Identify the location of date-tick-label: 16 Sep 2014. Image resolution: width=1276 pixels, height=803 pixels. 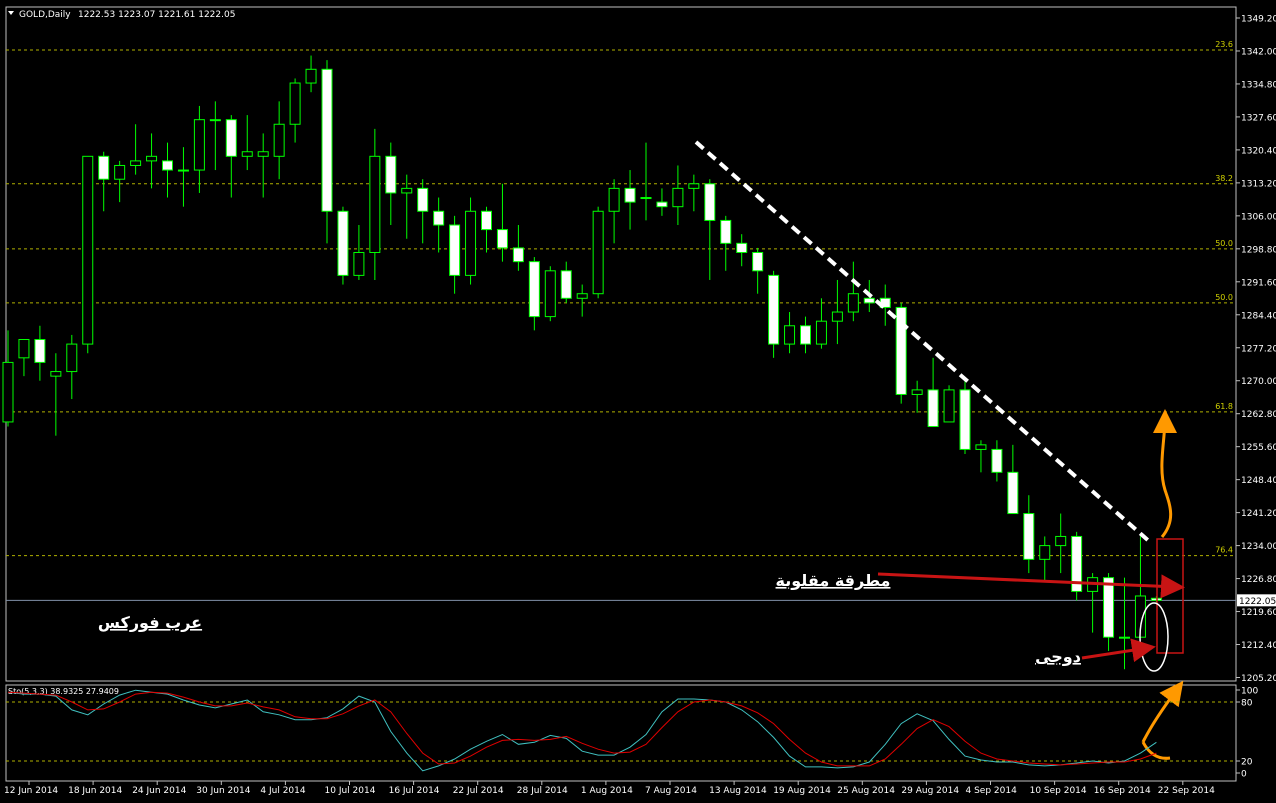
(1122, 791).